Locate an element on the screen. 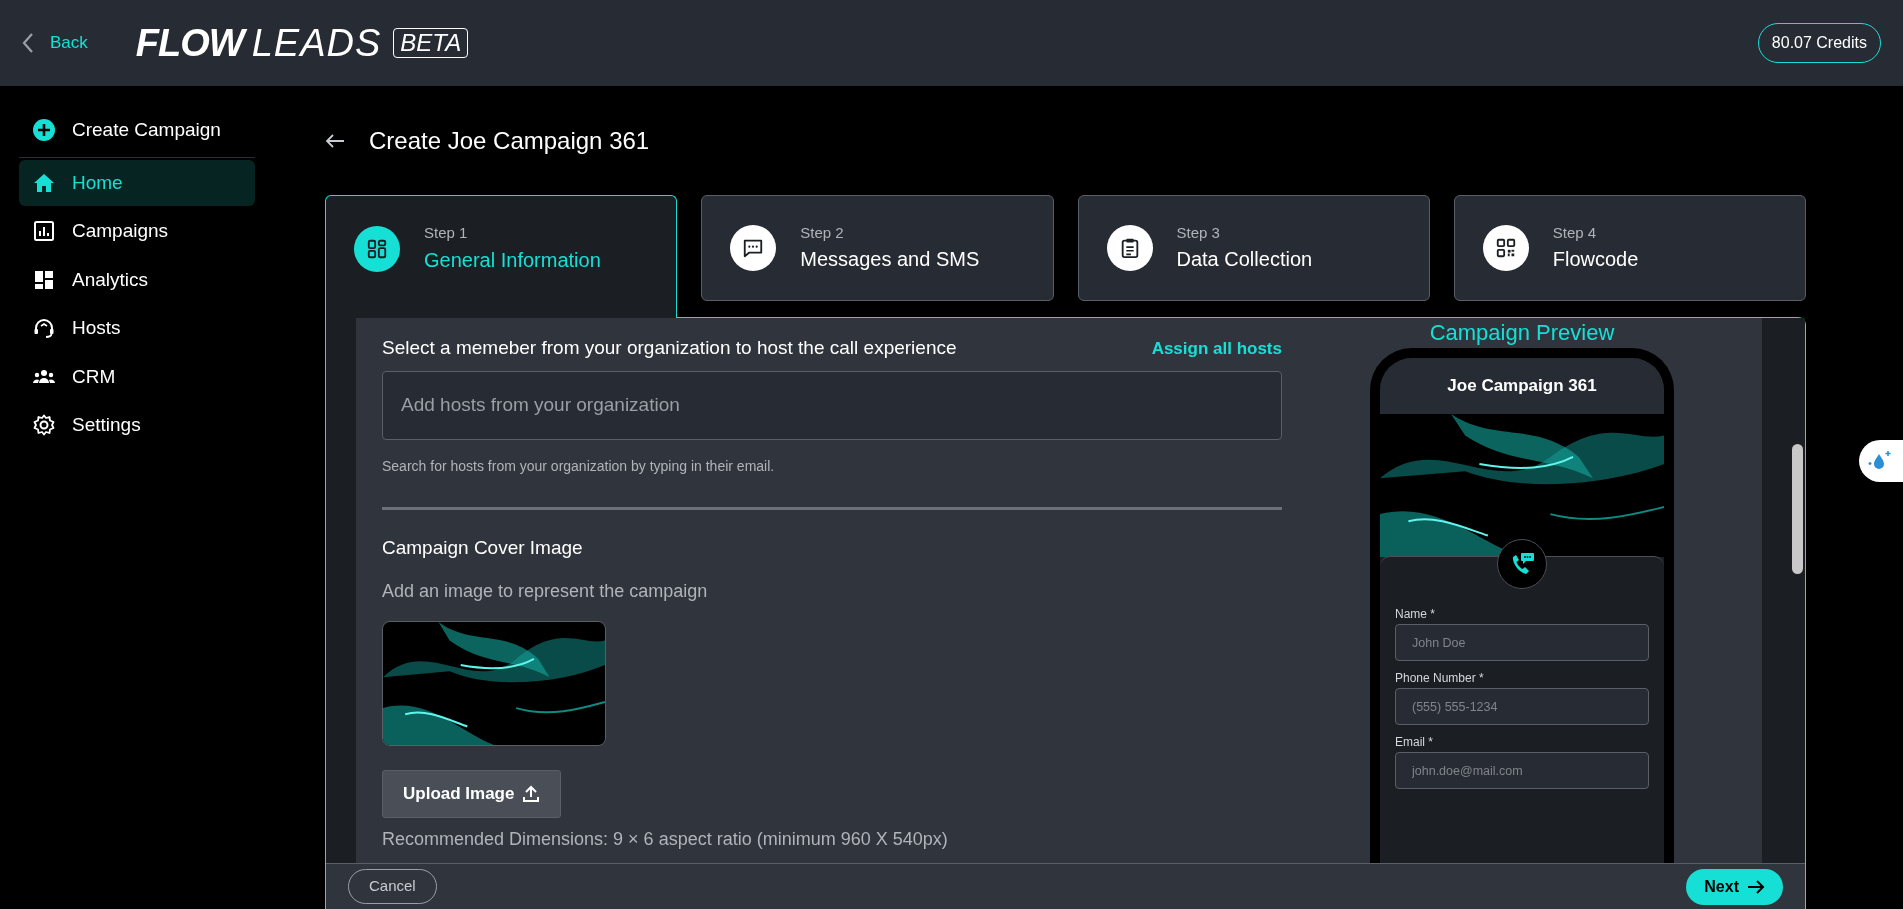 The width and height of the screenshot is (1903, 909). step-number: Step 2 is located at coordinates (822, 232).